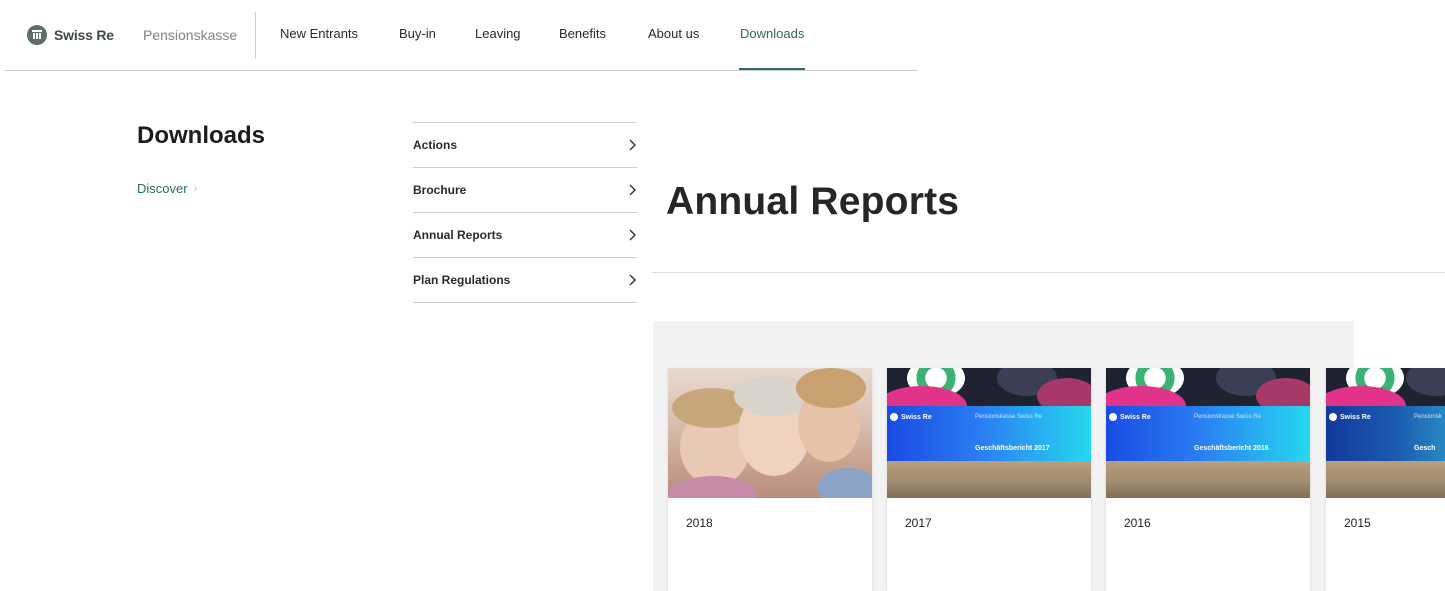 The image size is (1445, 591). What do you see at coordinates (772, 33) in the screenshot?
I see `nav-downloads: Downloads` at bounding box center [772, 33].